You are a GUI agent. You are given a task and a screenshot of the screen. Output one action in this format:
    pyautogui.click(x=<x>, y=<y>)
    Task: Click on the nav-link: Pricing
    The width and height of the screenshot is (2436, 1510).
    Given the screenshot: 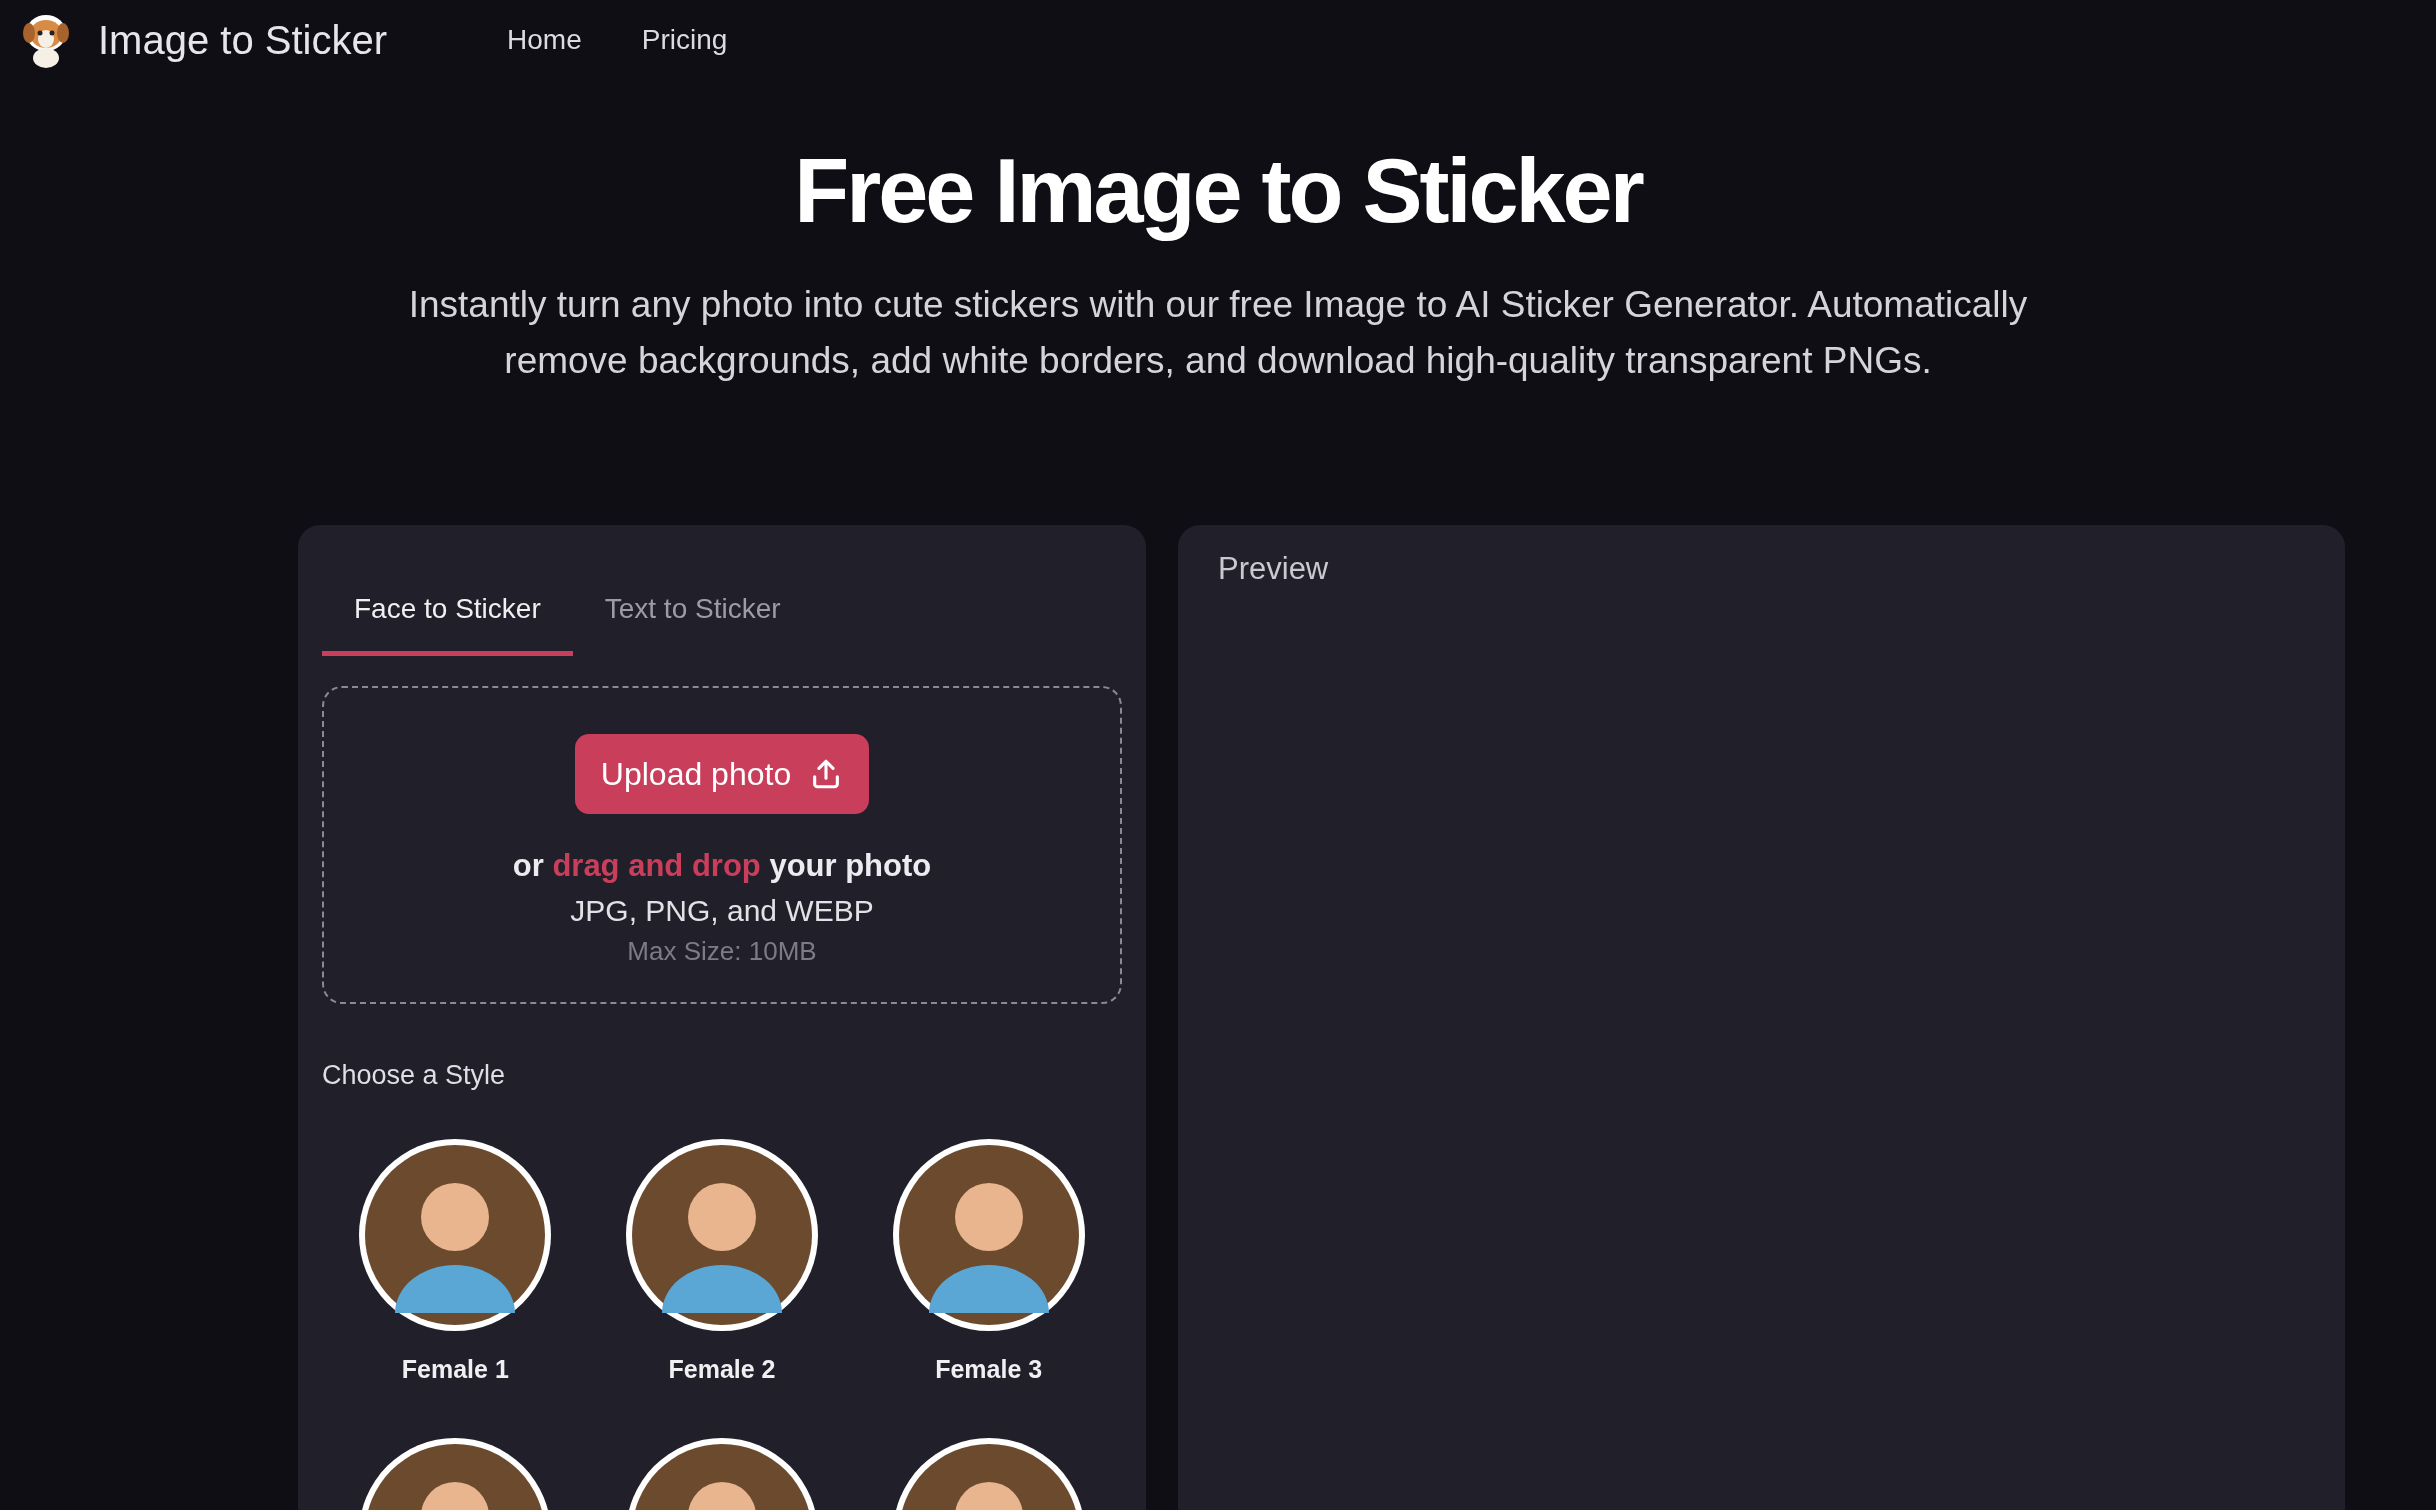 What is the action you would take?
    pyautogui.click(x=684, y=40)
    